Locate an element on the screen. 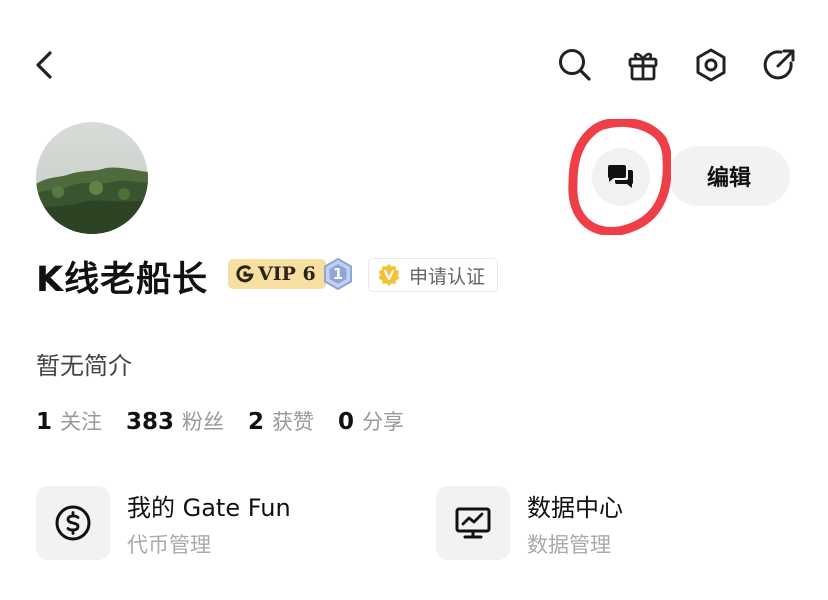 This screenshot has height=600, width=828. stats-row: 1 关注 383 粉丝 2 获赞 0 分享 is located at coordinates (220, 421).